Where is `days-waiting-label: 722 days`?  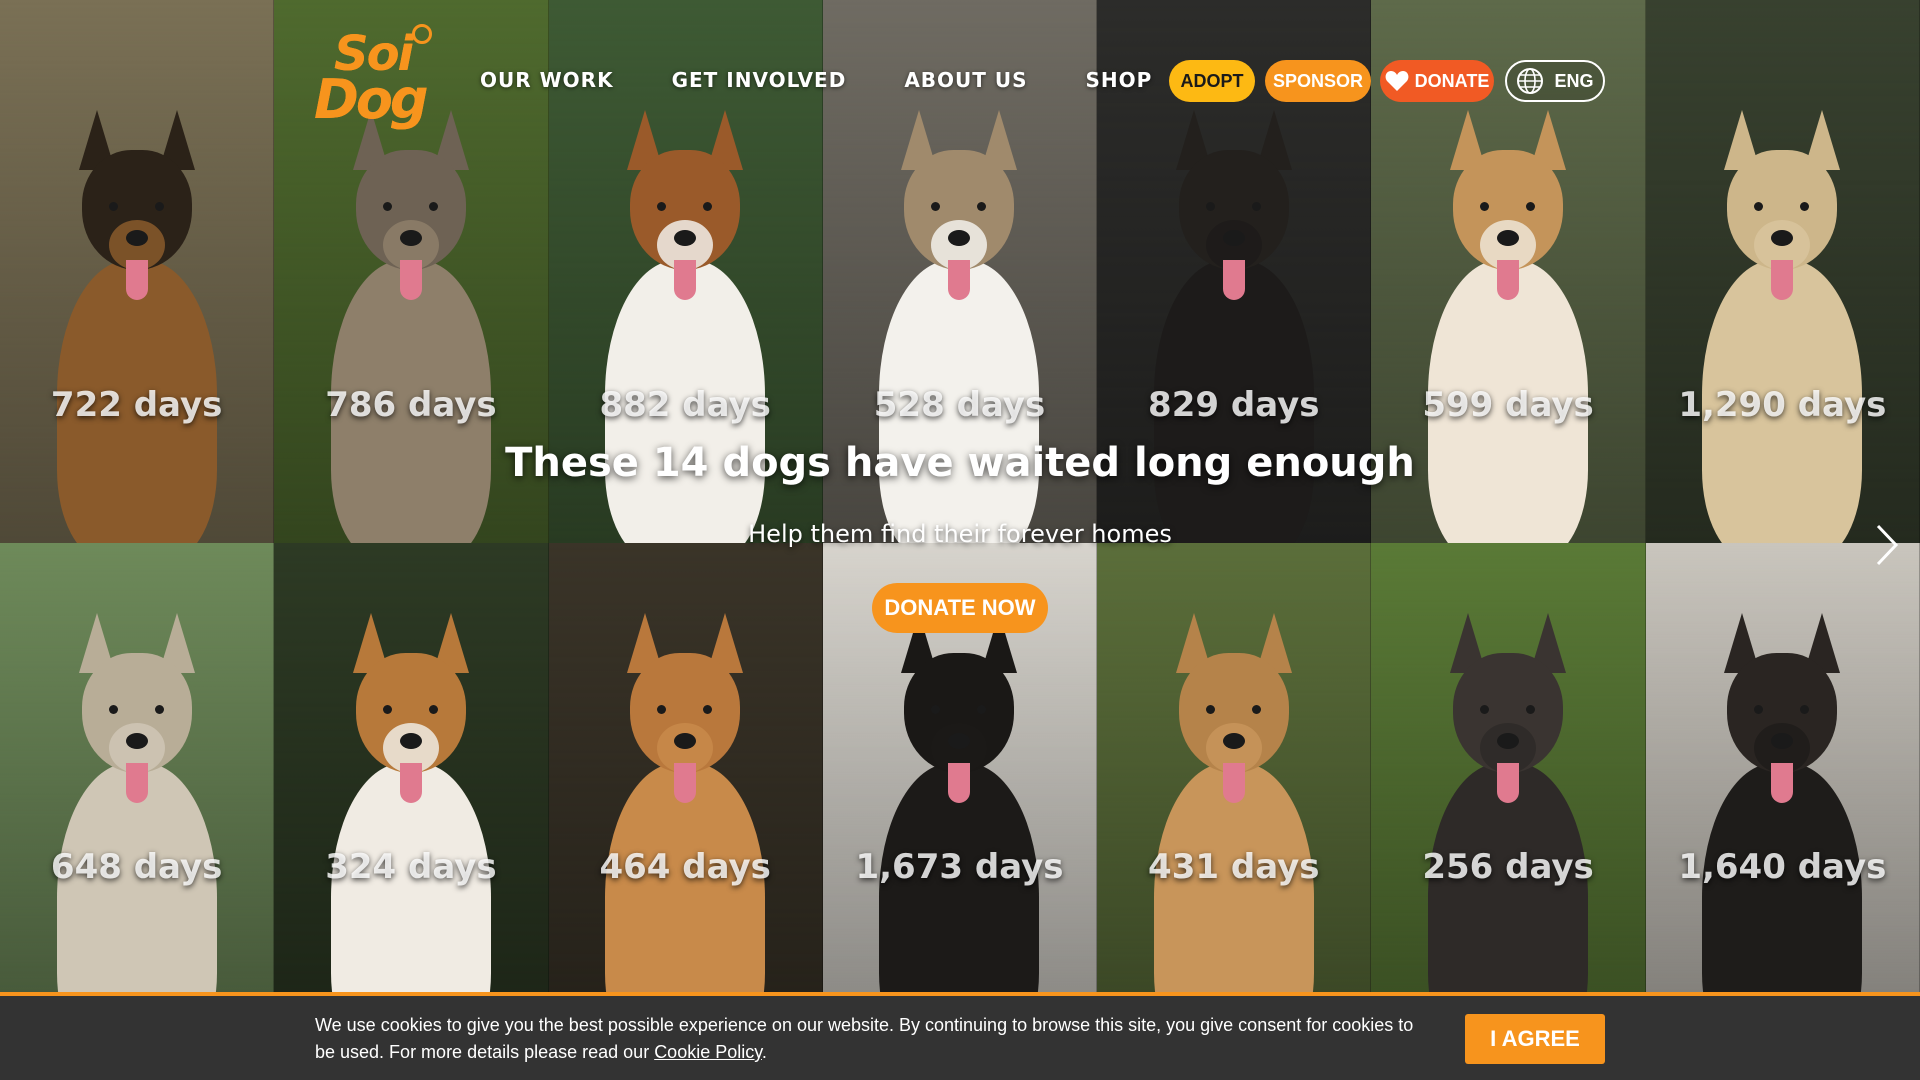
days-waiting-label: 722 days is located at coordinates (136, 405).